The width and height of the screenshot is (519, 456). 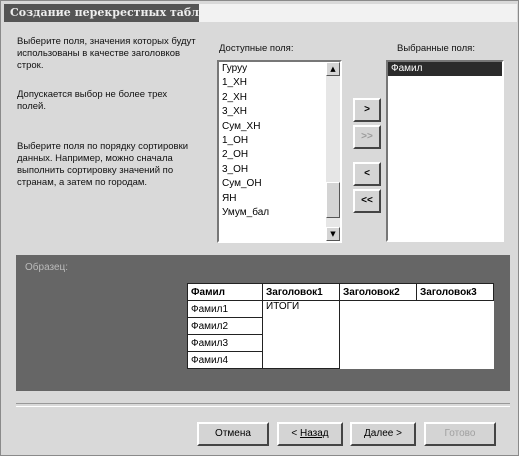 What do you see at coordinates (225, 309) in the screenshot?
I see `sample-row-header: Фамил1` at bounding box center [225, 309].